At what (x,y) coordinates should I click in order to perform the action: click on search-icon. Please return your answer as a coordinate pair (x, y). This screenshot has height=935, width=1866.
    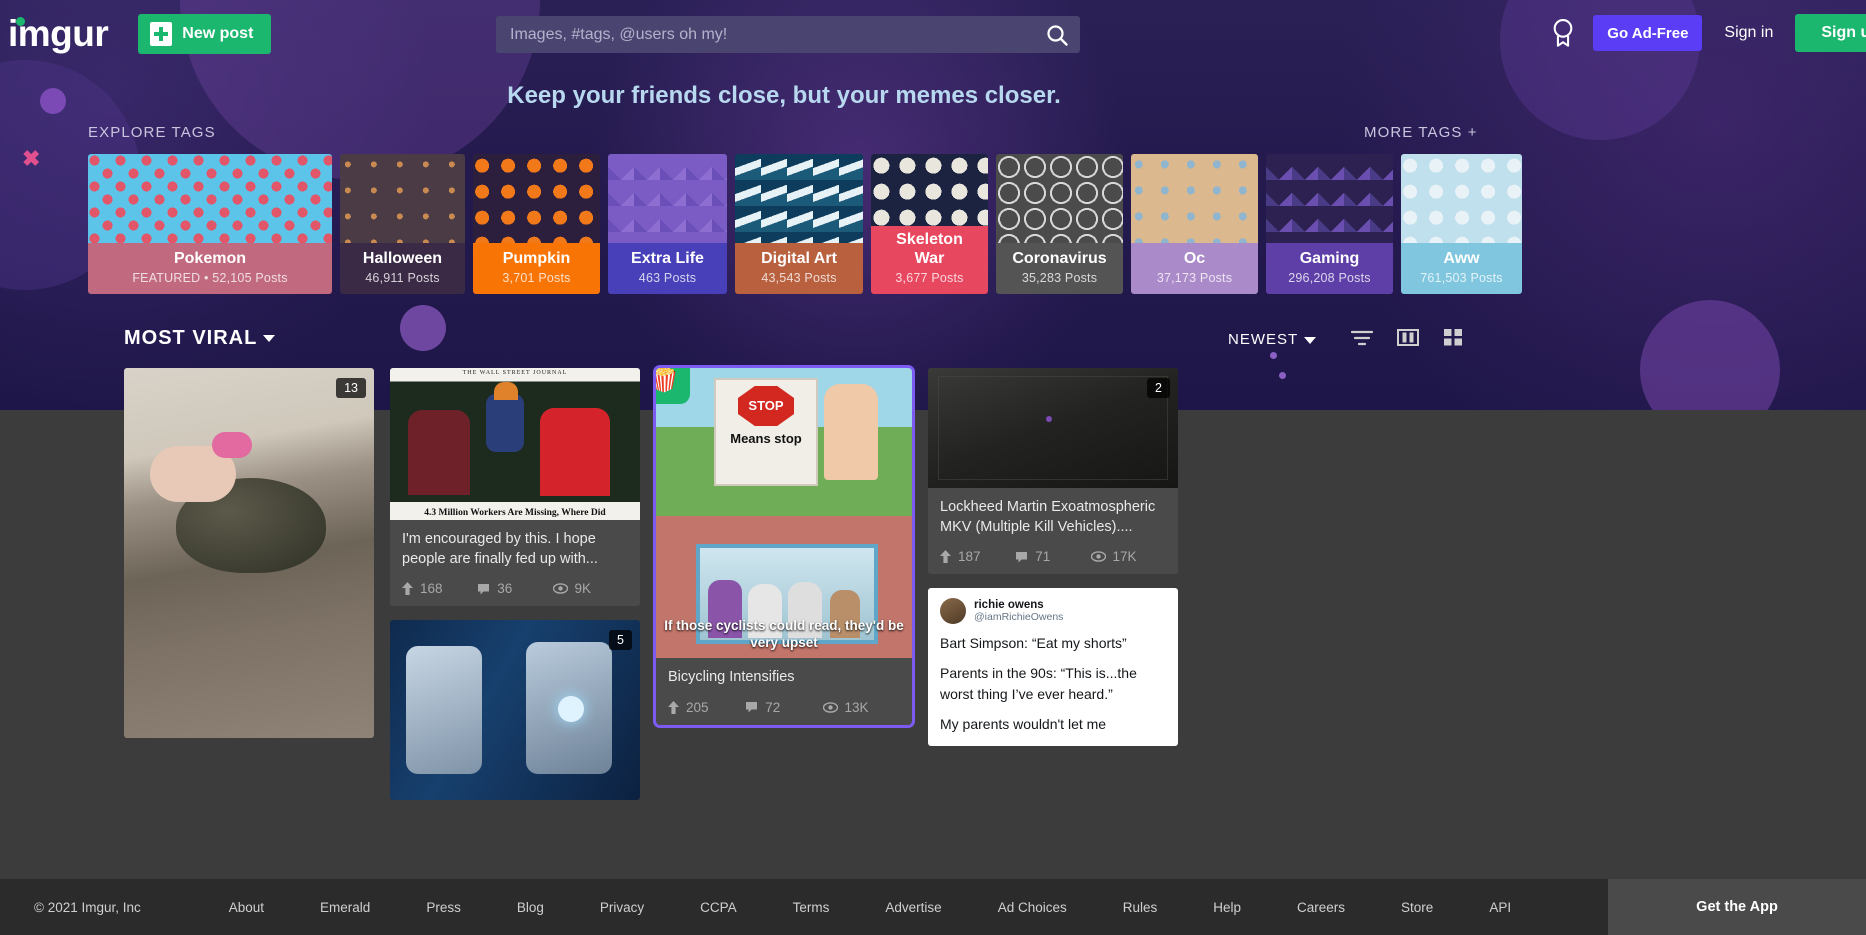
    Looking at the image, I should click on (1057, 35).